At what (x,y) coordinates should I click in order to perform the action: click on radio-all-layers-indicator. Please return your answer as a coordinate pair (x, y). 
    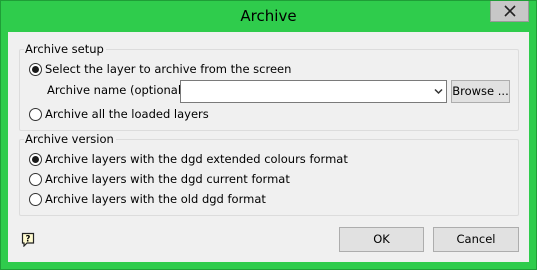
    Looking at the image, I should click on (35, 114).